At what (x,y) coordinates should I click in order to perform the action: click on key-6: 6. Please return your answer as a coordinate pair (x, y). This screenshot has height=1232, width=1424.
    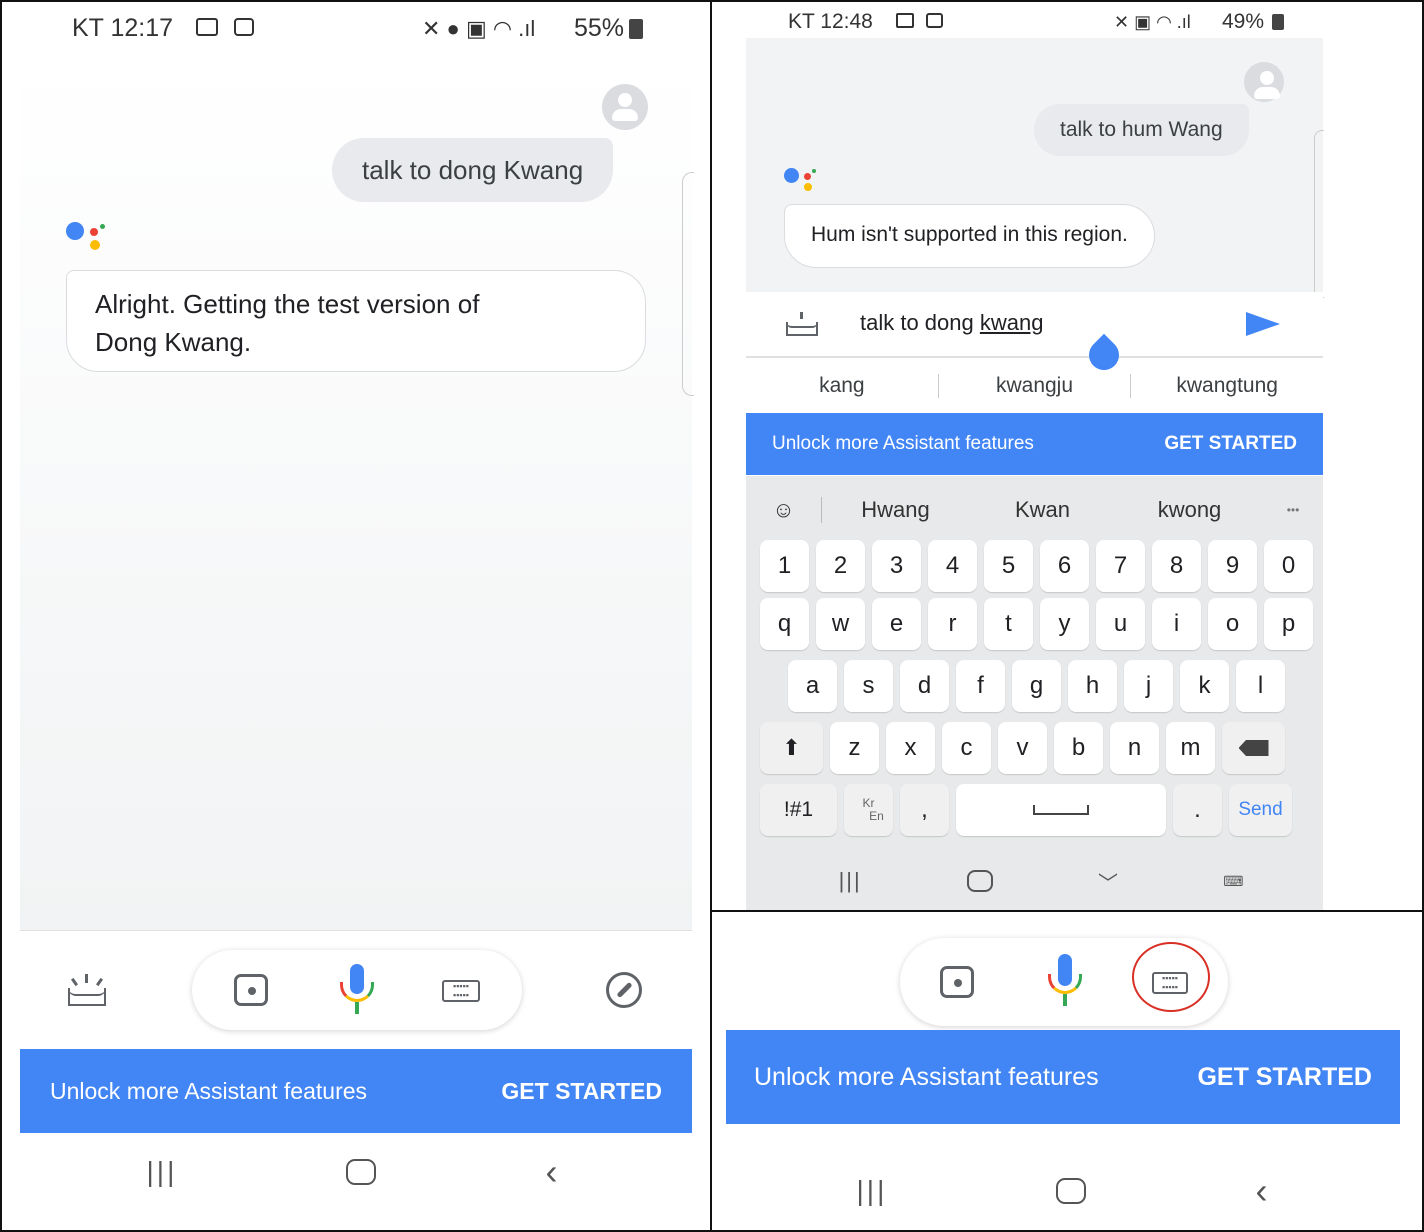
    Looking at the image, I should click on (1064, 566).